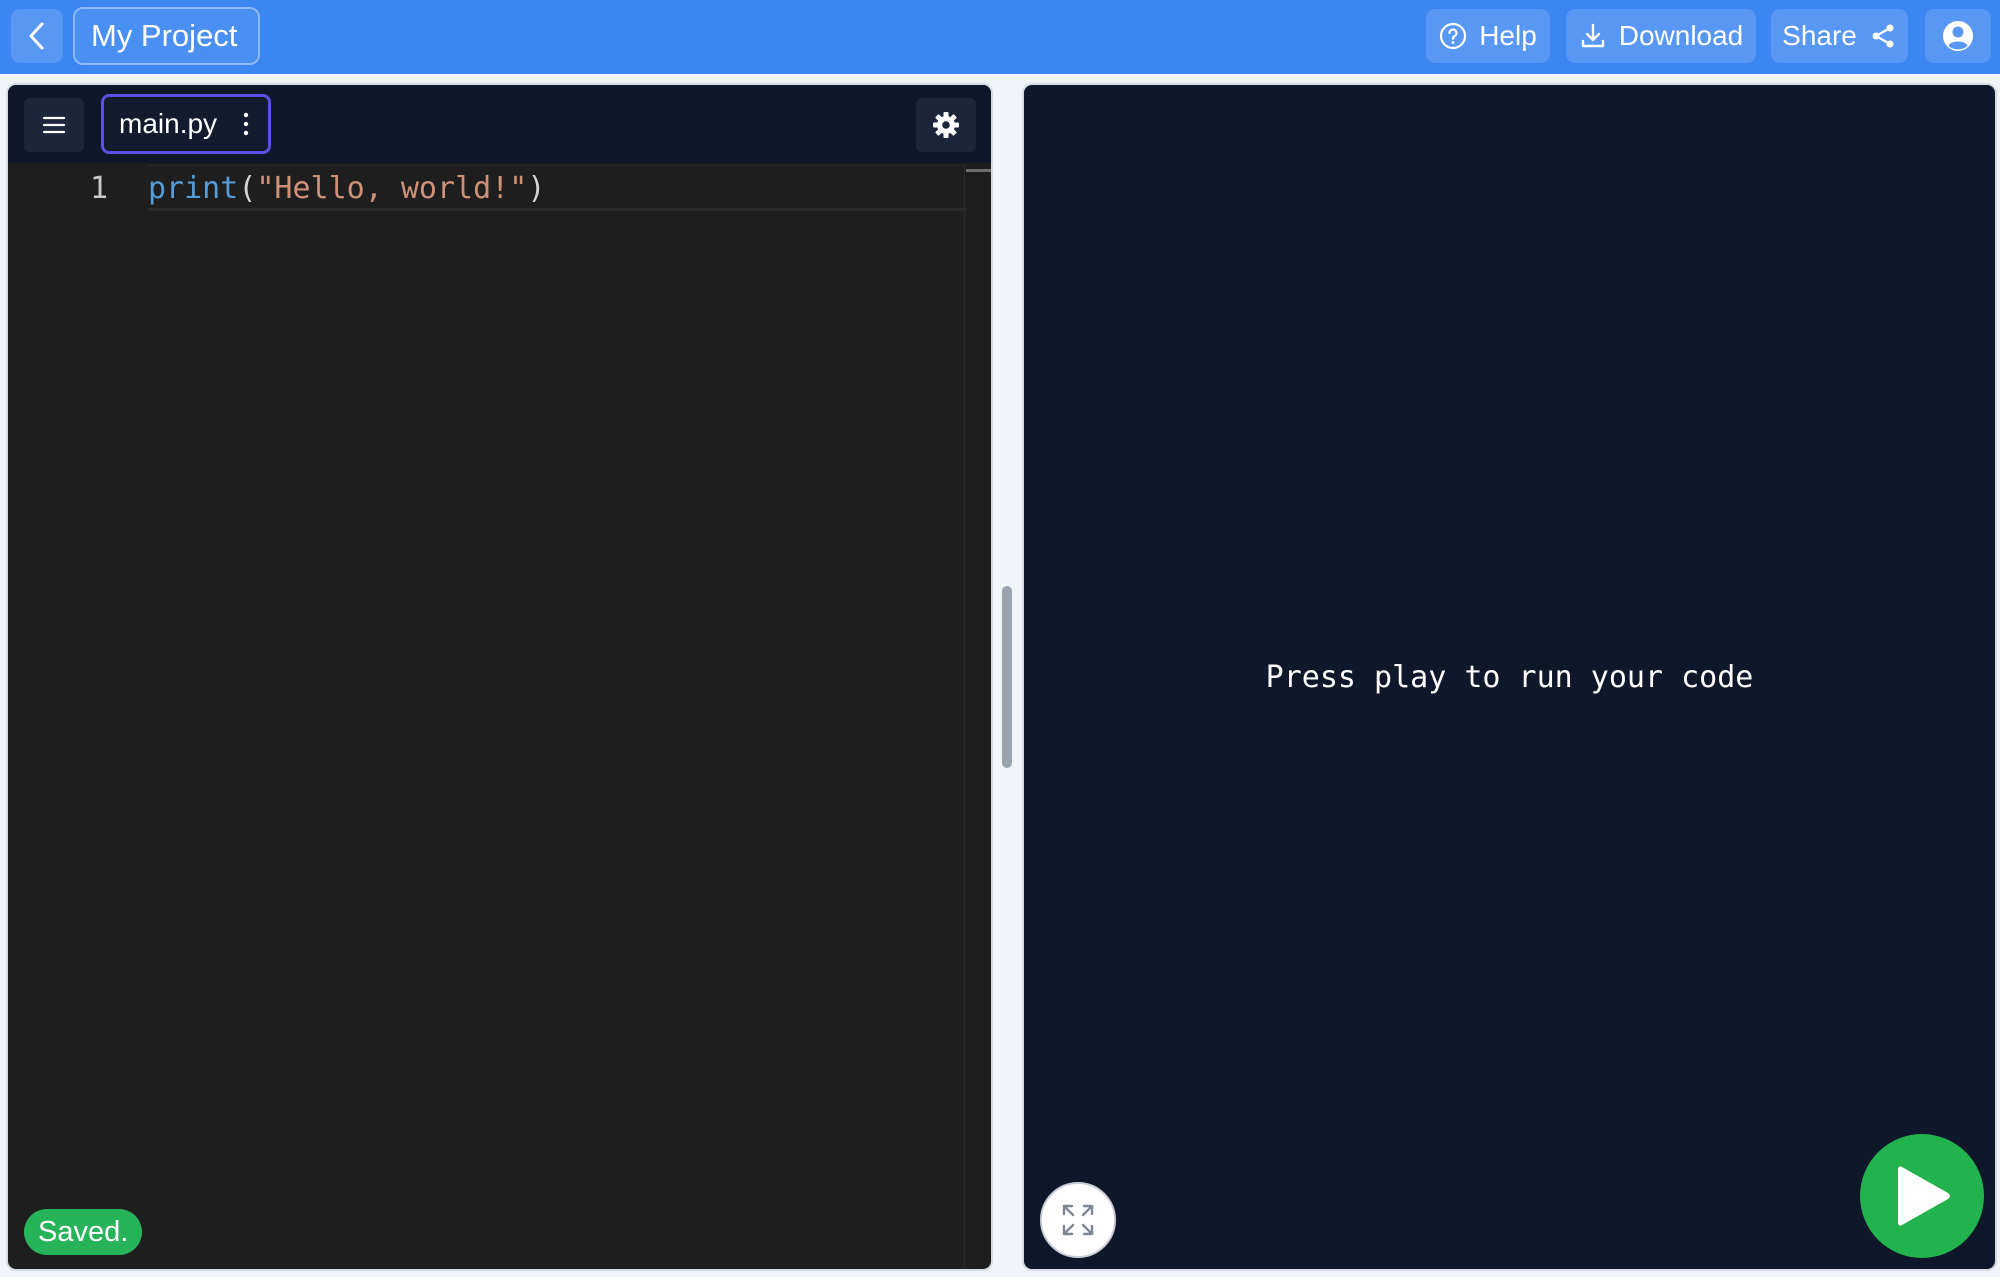 This screenshot has height=1277, width=2000. I want to click on editor-scrollbar-track, so click(964, 717).